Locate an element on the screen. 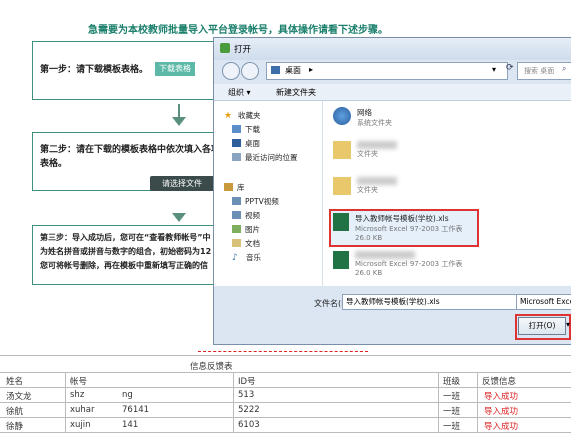  cell-name: 徐航 is located at coordinates (15, 412).